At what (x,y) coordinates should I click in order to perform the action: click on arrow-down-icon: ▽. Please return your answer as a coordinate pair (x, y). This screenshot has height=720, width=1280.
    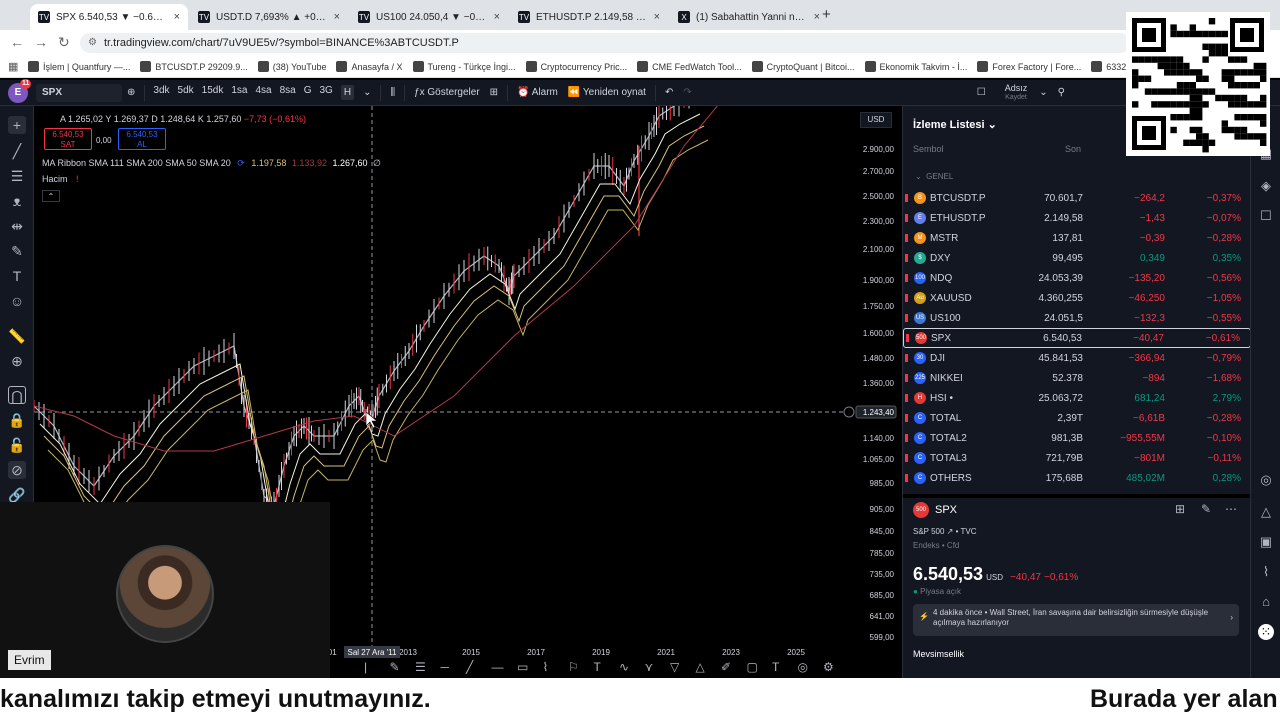
    Looking at the image, I should click on (674, 667).